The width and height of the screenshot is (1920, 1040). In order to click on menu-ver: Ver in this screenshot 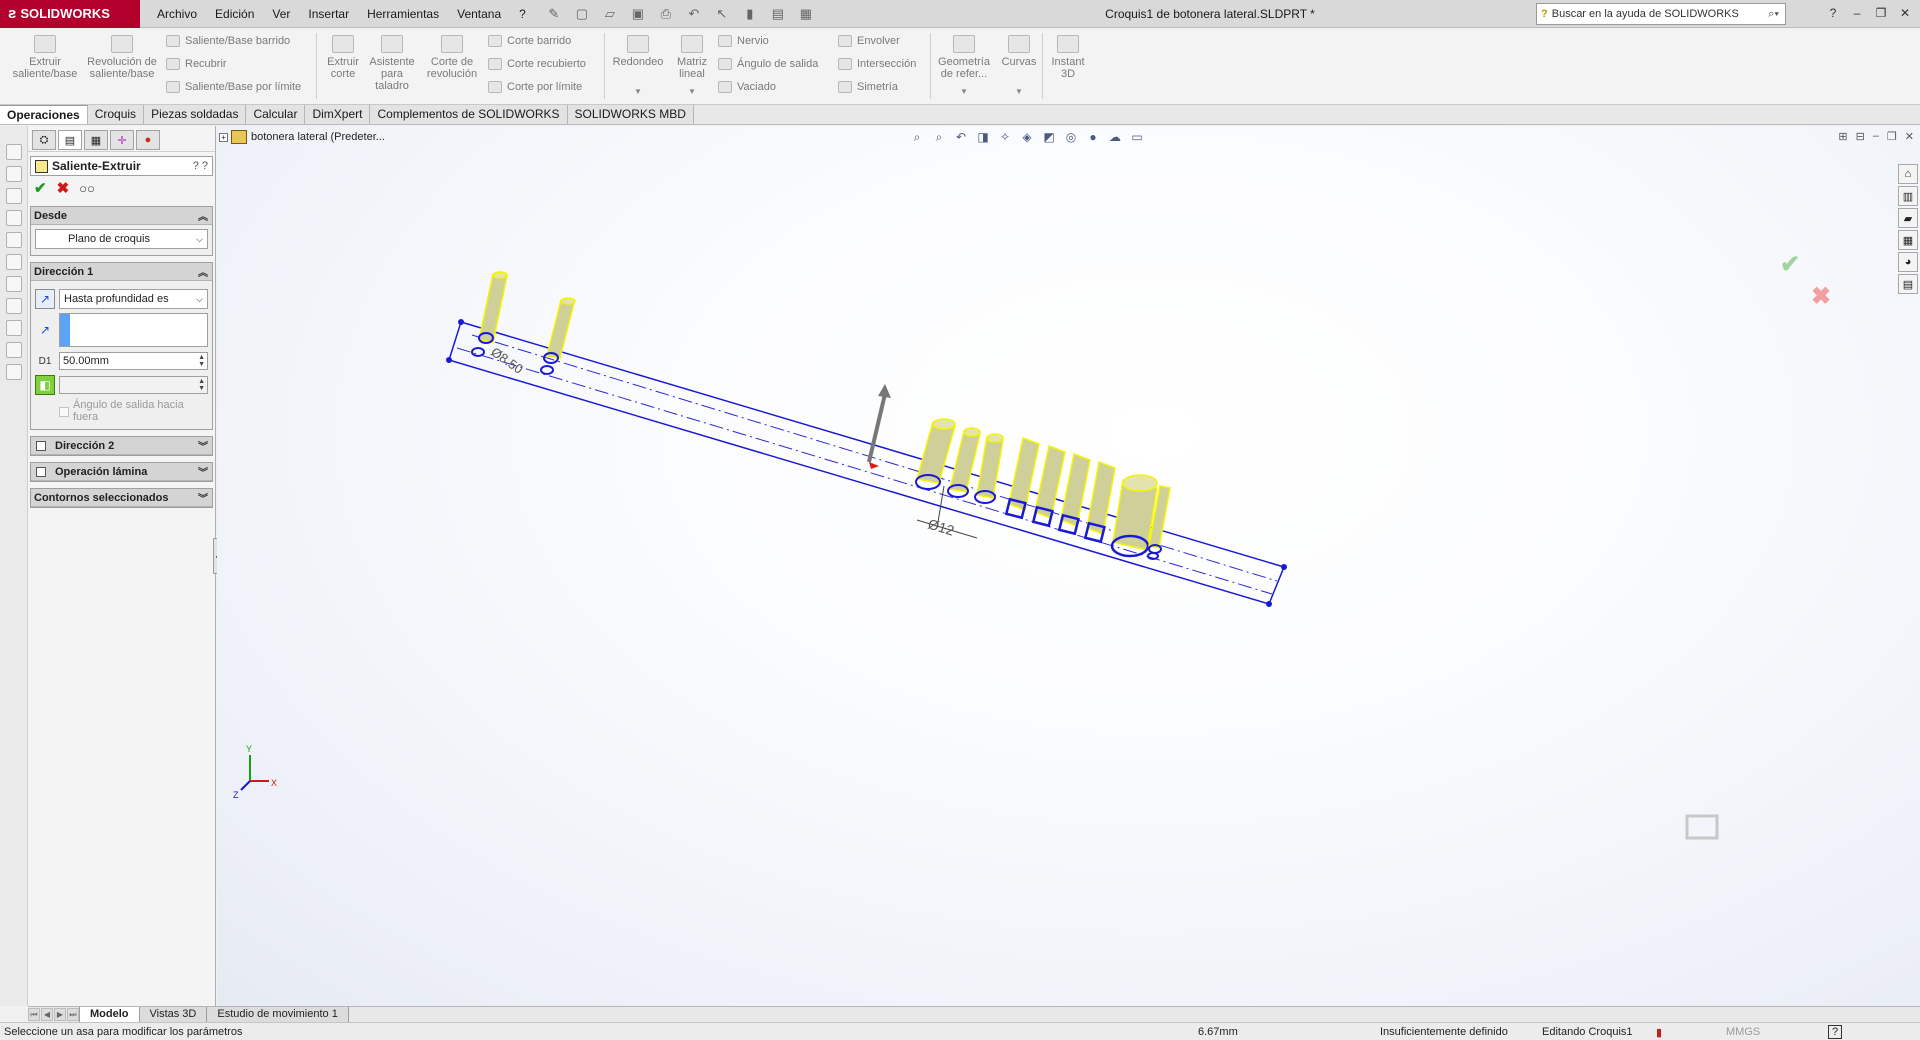, I will do `click(281, 14)`.